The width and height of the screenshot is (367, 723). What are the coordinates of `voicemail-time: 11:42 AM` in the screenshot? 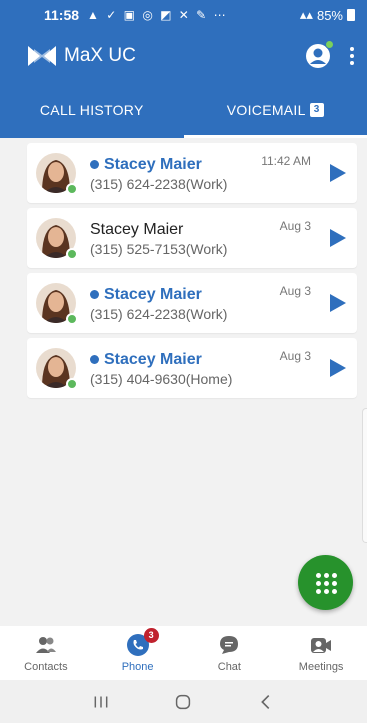 It's located at (286, 161).